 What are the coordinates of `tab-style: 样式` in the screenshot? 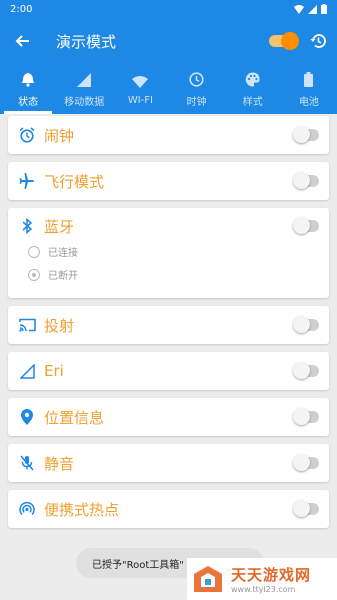 It's located at (253, 89).